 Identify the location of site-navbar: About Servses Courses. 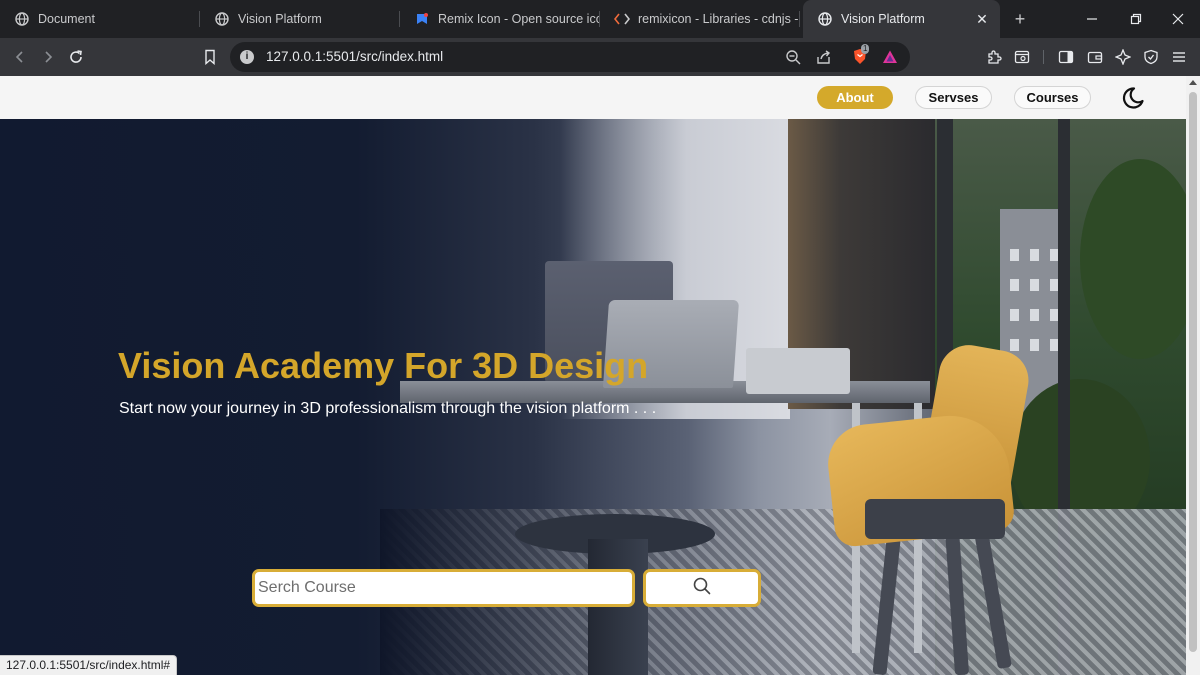
(593, 97).